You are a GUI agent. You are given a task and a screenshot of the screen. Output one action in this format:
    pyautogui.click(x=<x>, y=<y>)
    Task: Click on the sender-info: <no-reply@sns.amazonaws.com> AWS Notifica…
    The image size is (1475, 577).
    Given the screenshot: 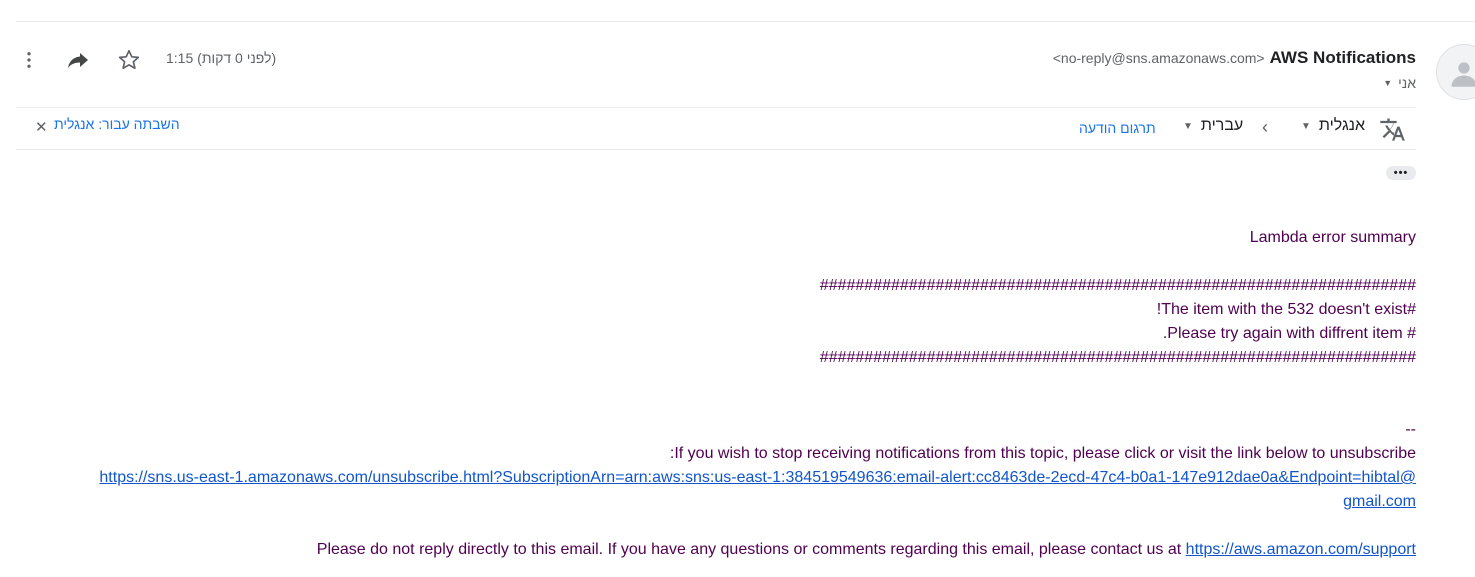 What is the action you would take?
    pyautogui.click(x=1234, y=58)
    